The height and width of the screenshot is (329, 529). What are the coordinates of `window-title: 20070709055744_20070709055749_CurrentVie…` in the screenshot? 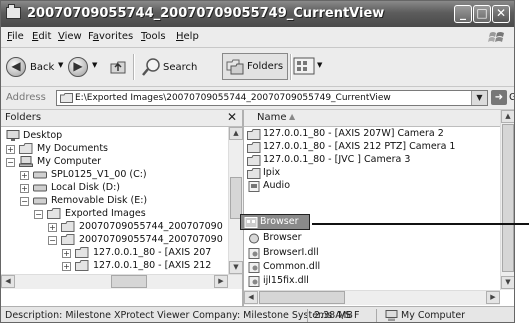 It's located at (206, 13).